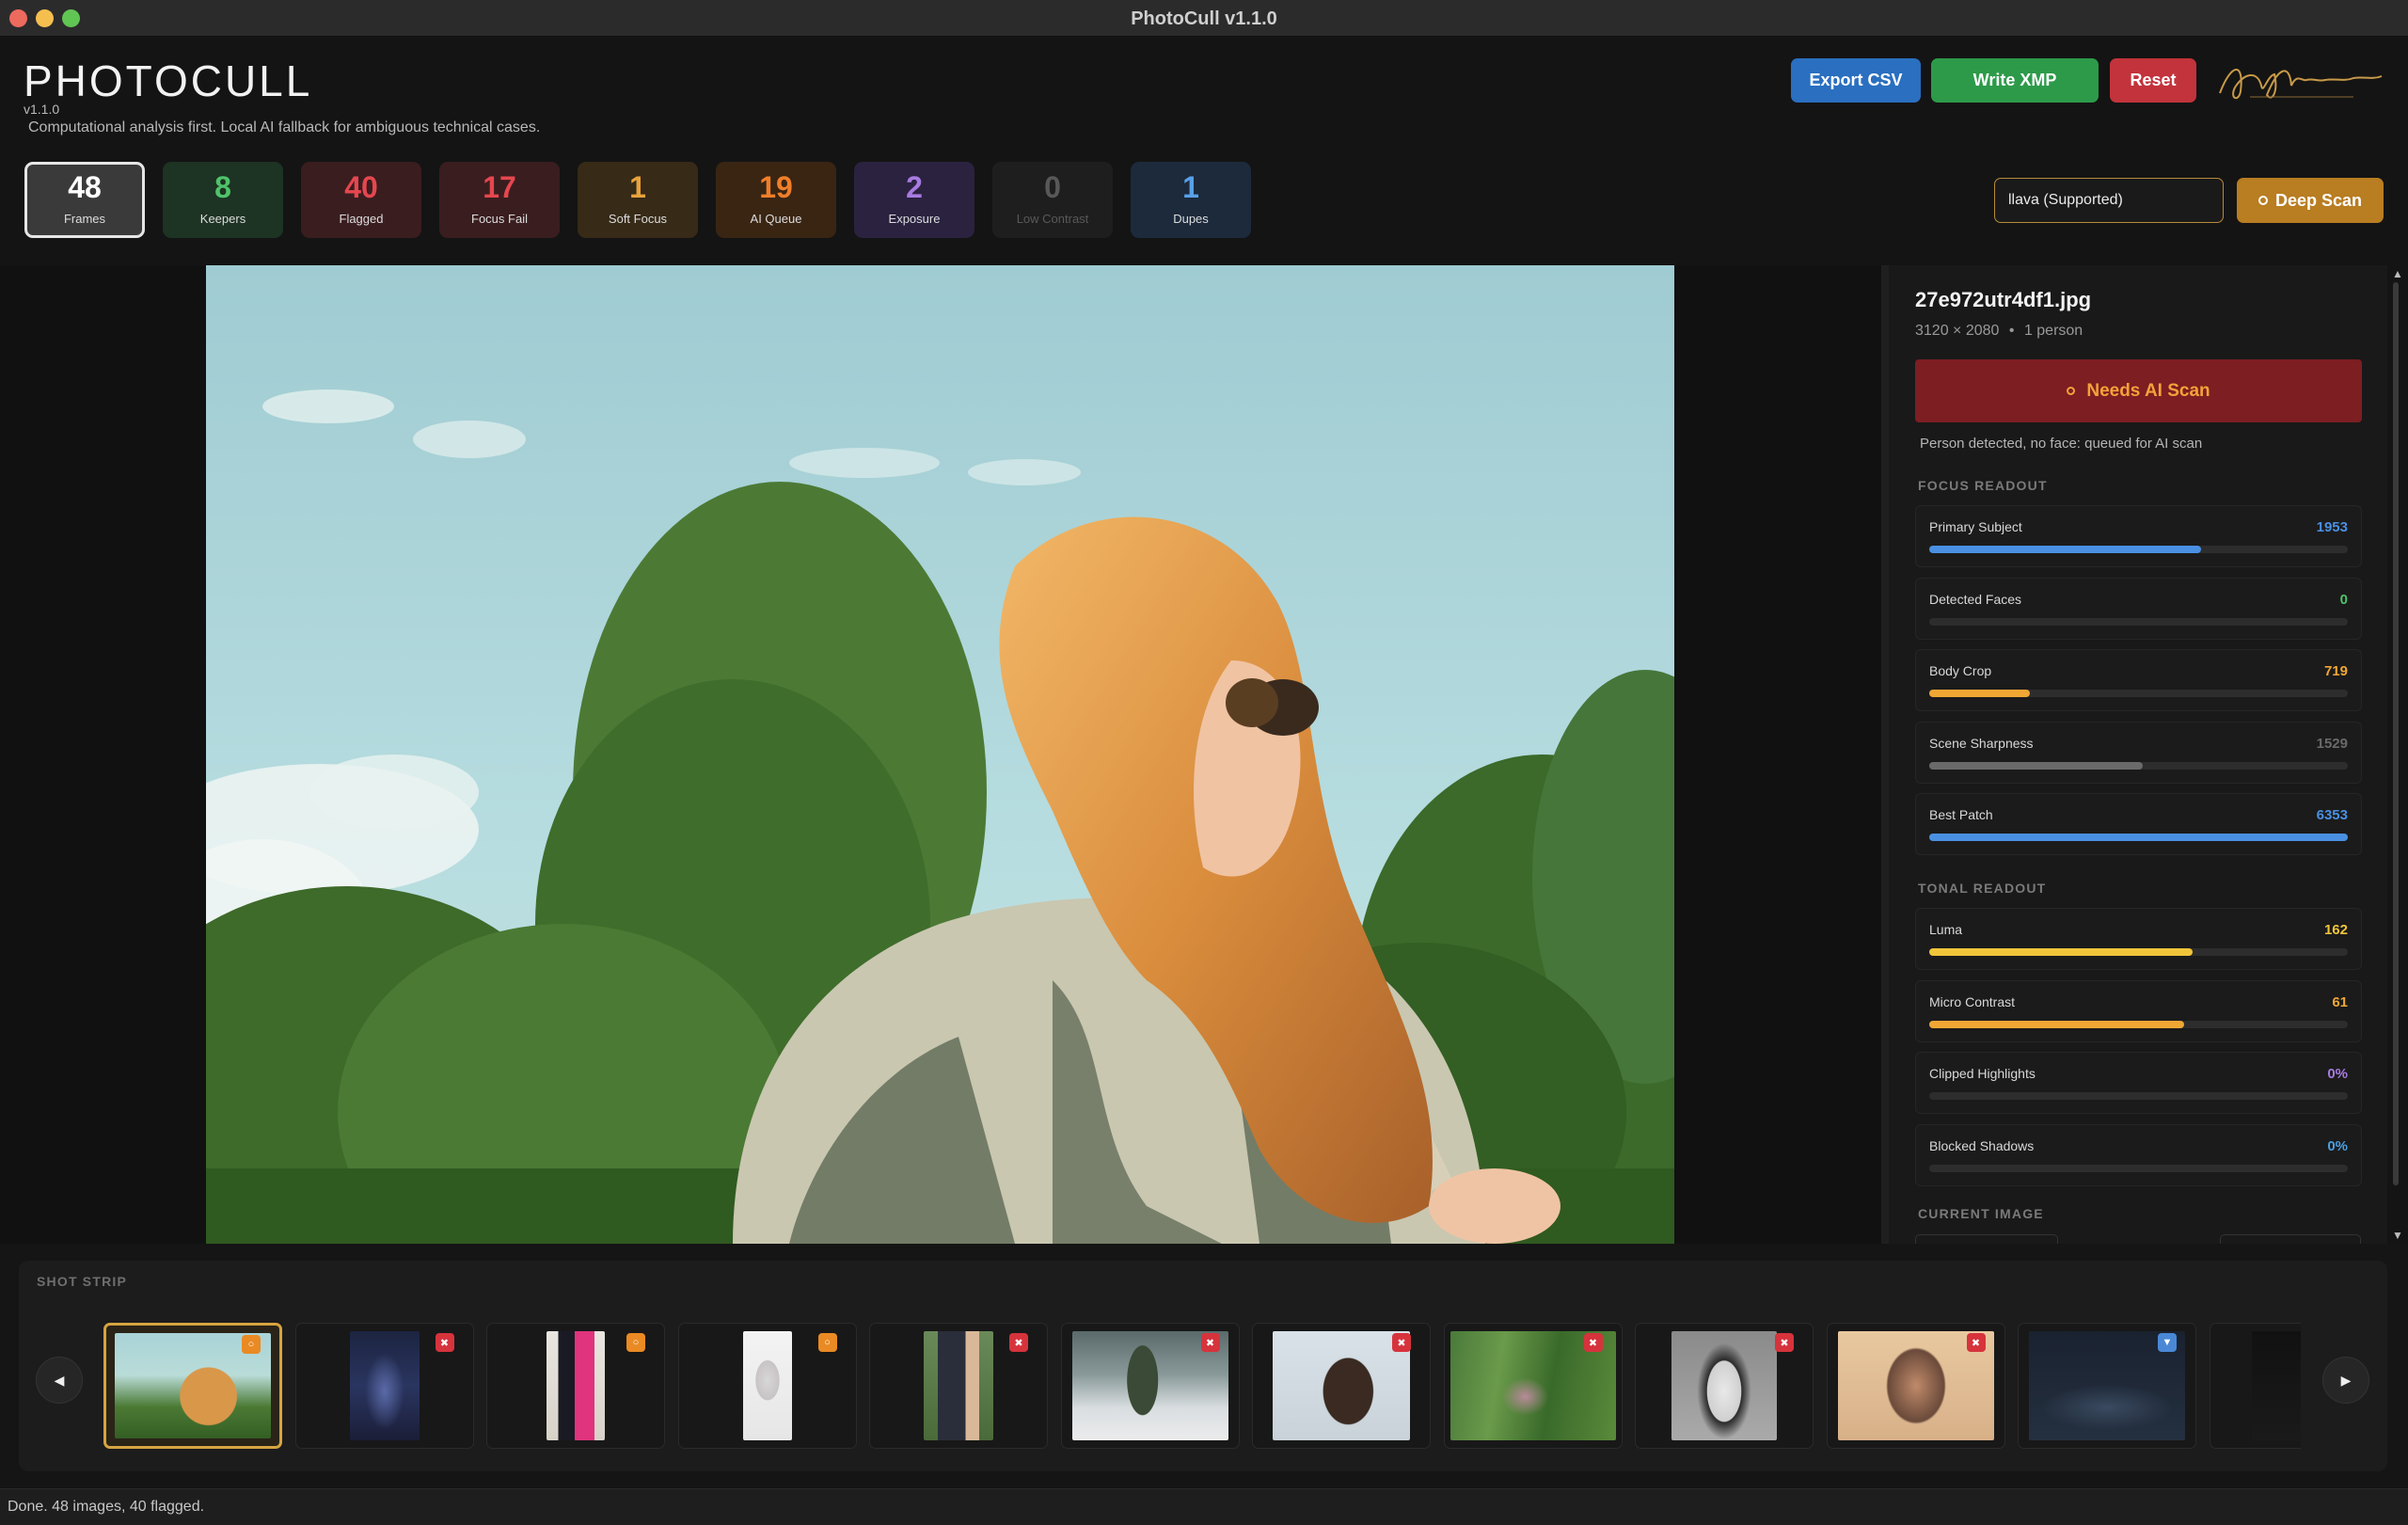 The image size is (2408, 1525). I want to click on stat-card-keepers: 8 Keepers, so click(223, 200).